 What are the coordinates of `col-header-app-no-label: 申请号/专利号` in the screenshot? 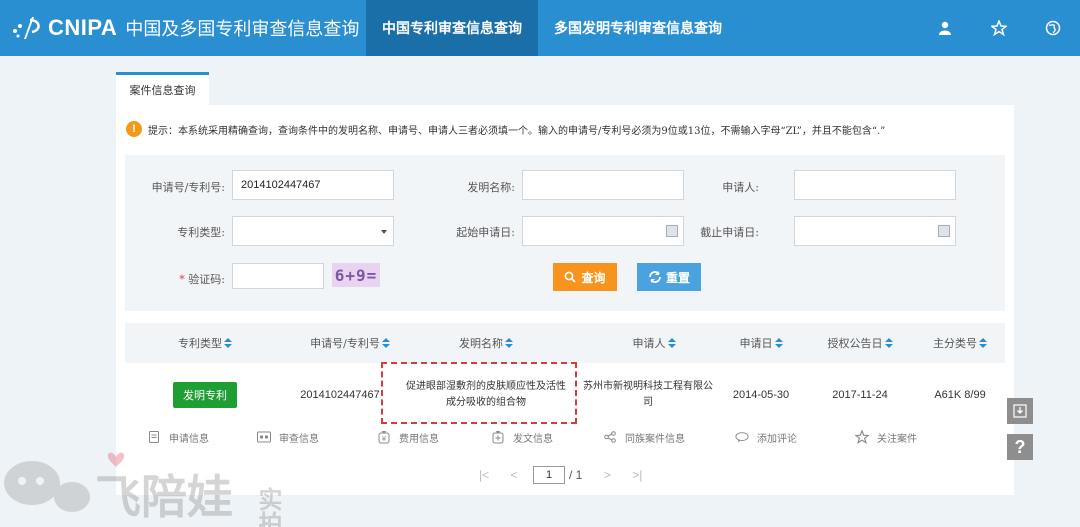 It's located at (345, 343).